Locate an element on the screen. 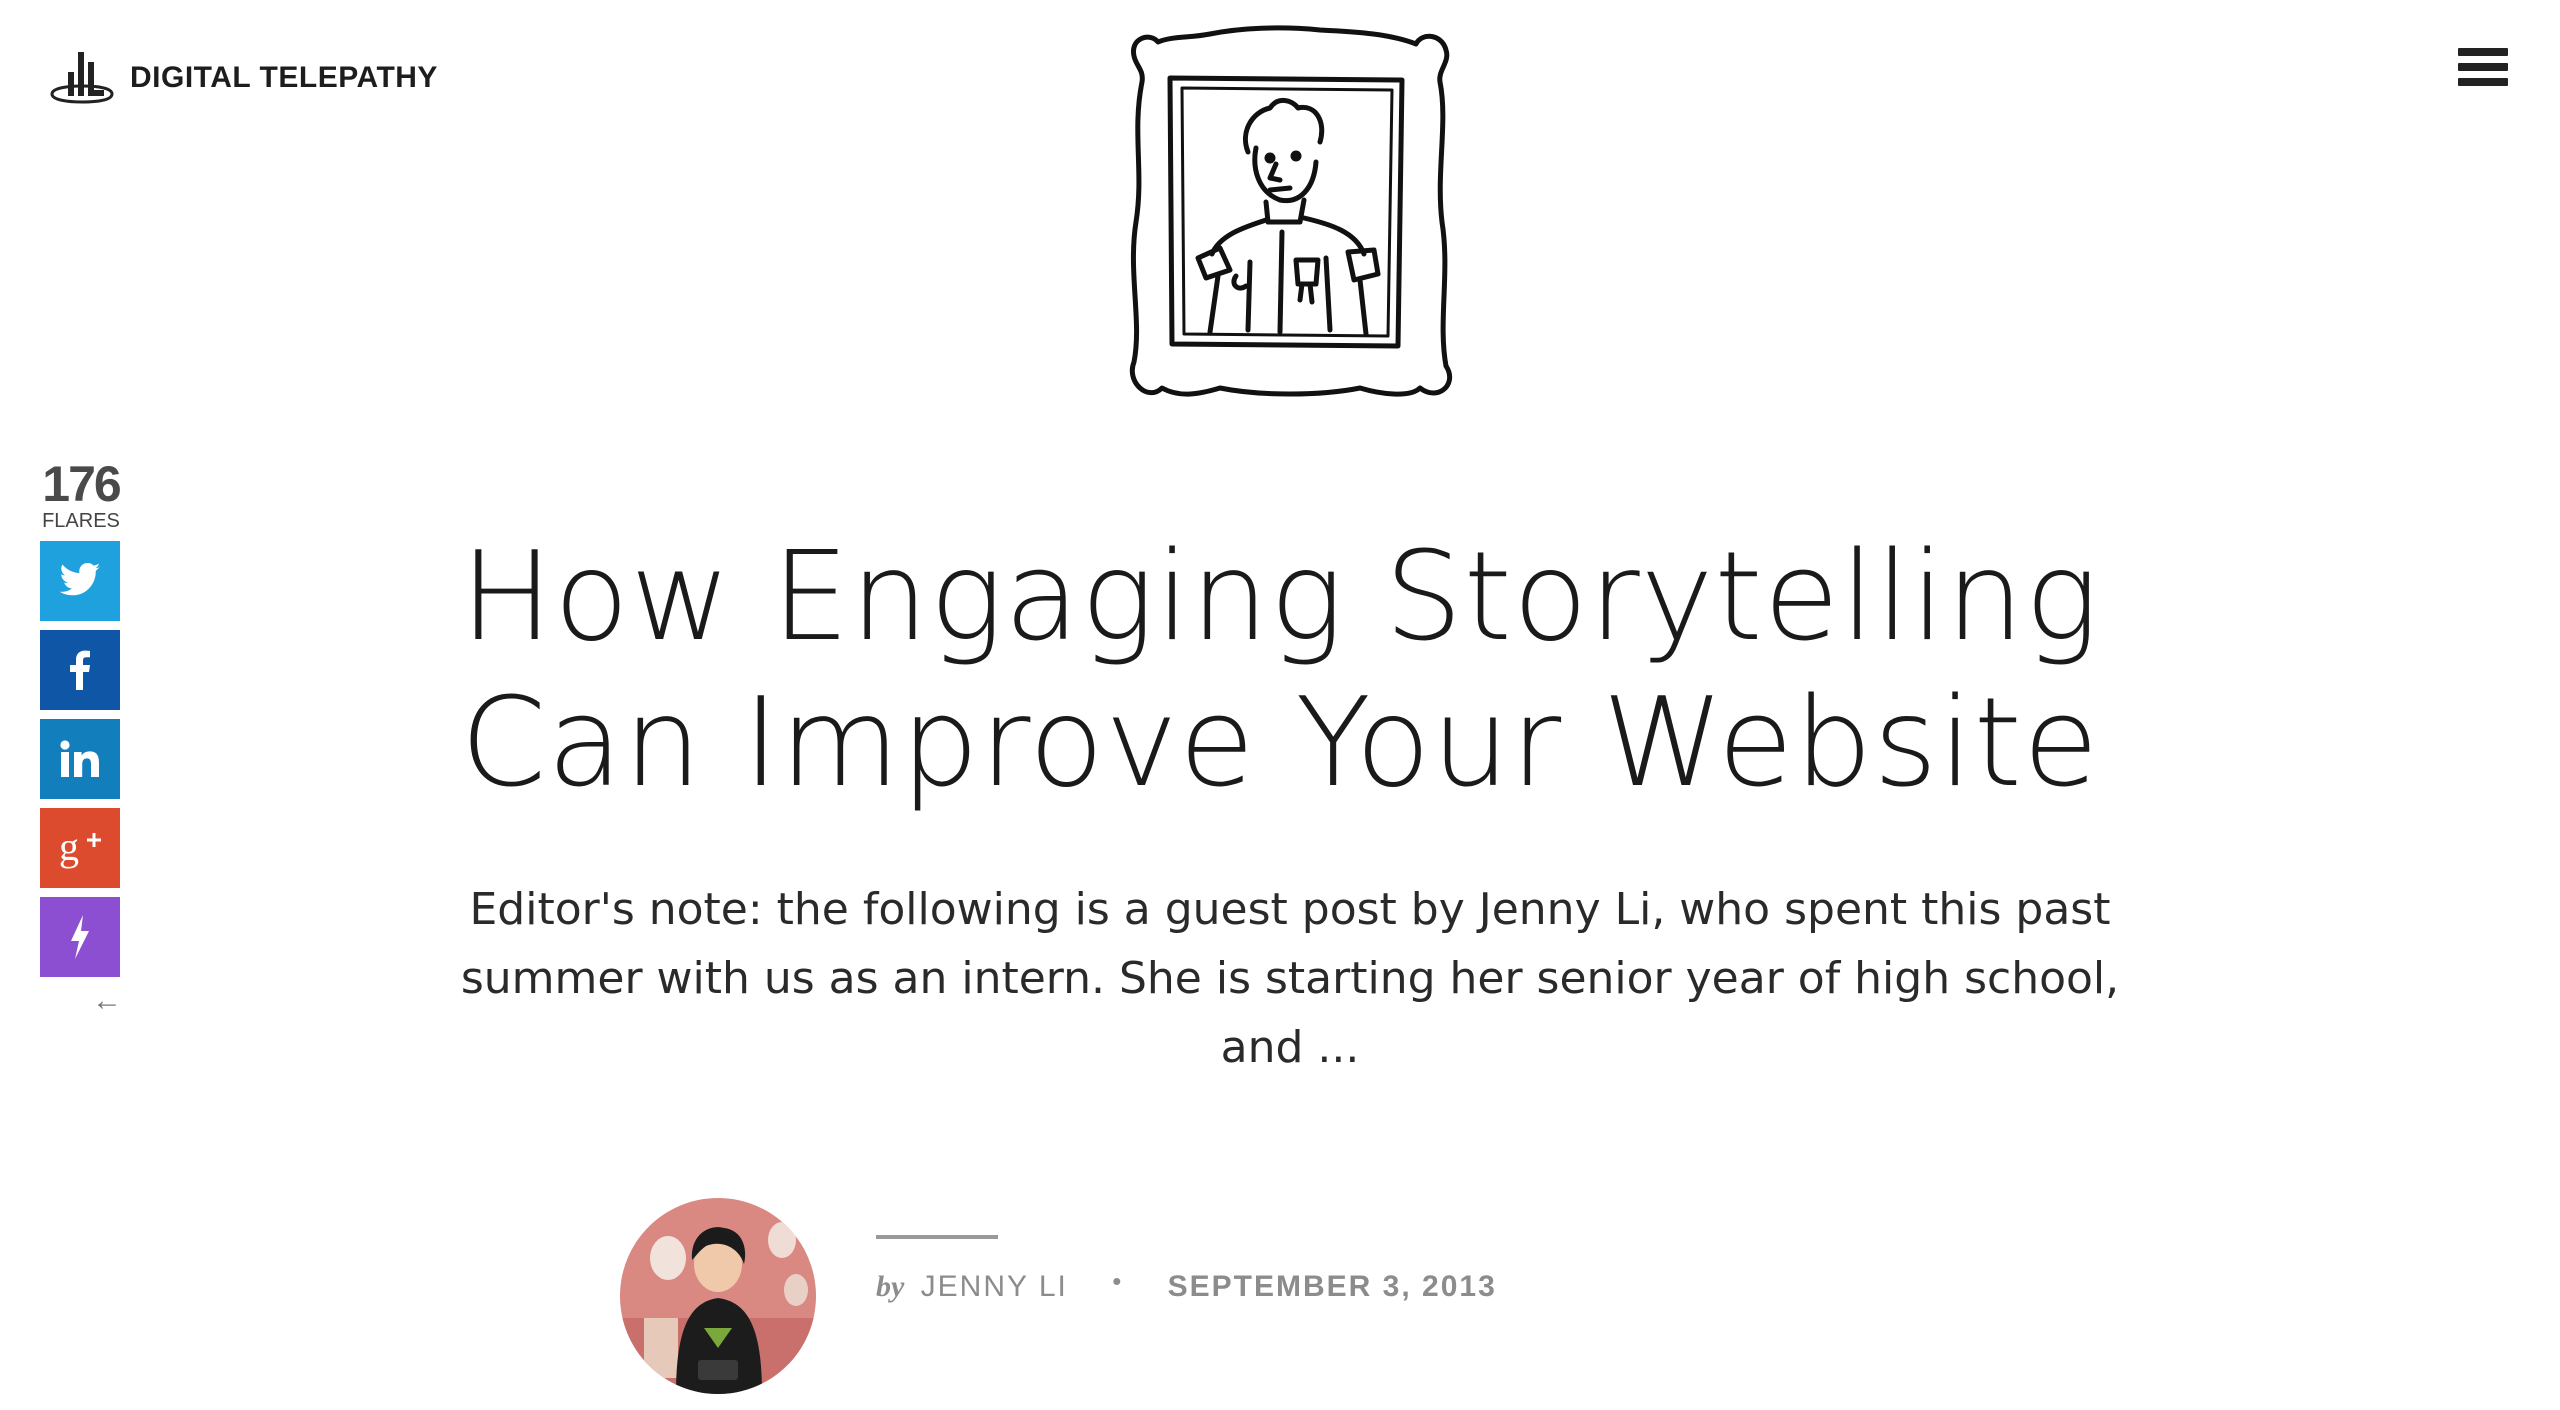 The height and width of the screenshot is (1410, 2560). post-date: SEPTEMBER 3, 2013 is located at coordinates (1332, 1286).